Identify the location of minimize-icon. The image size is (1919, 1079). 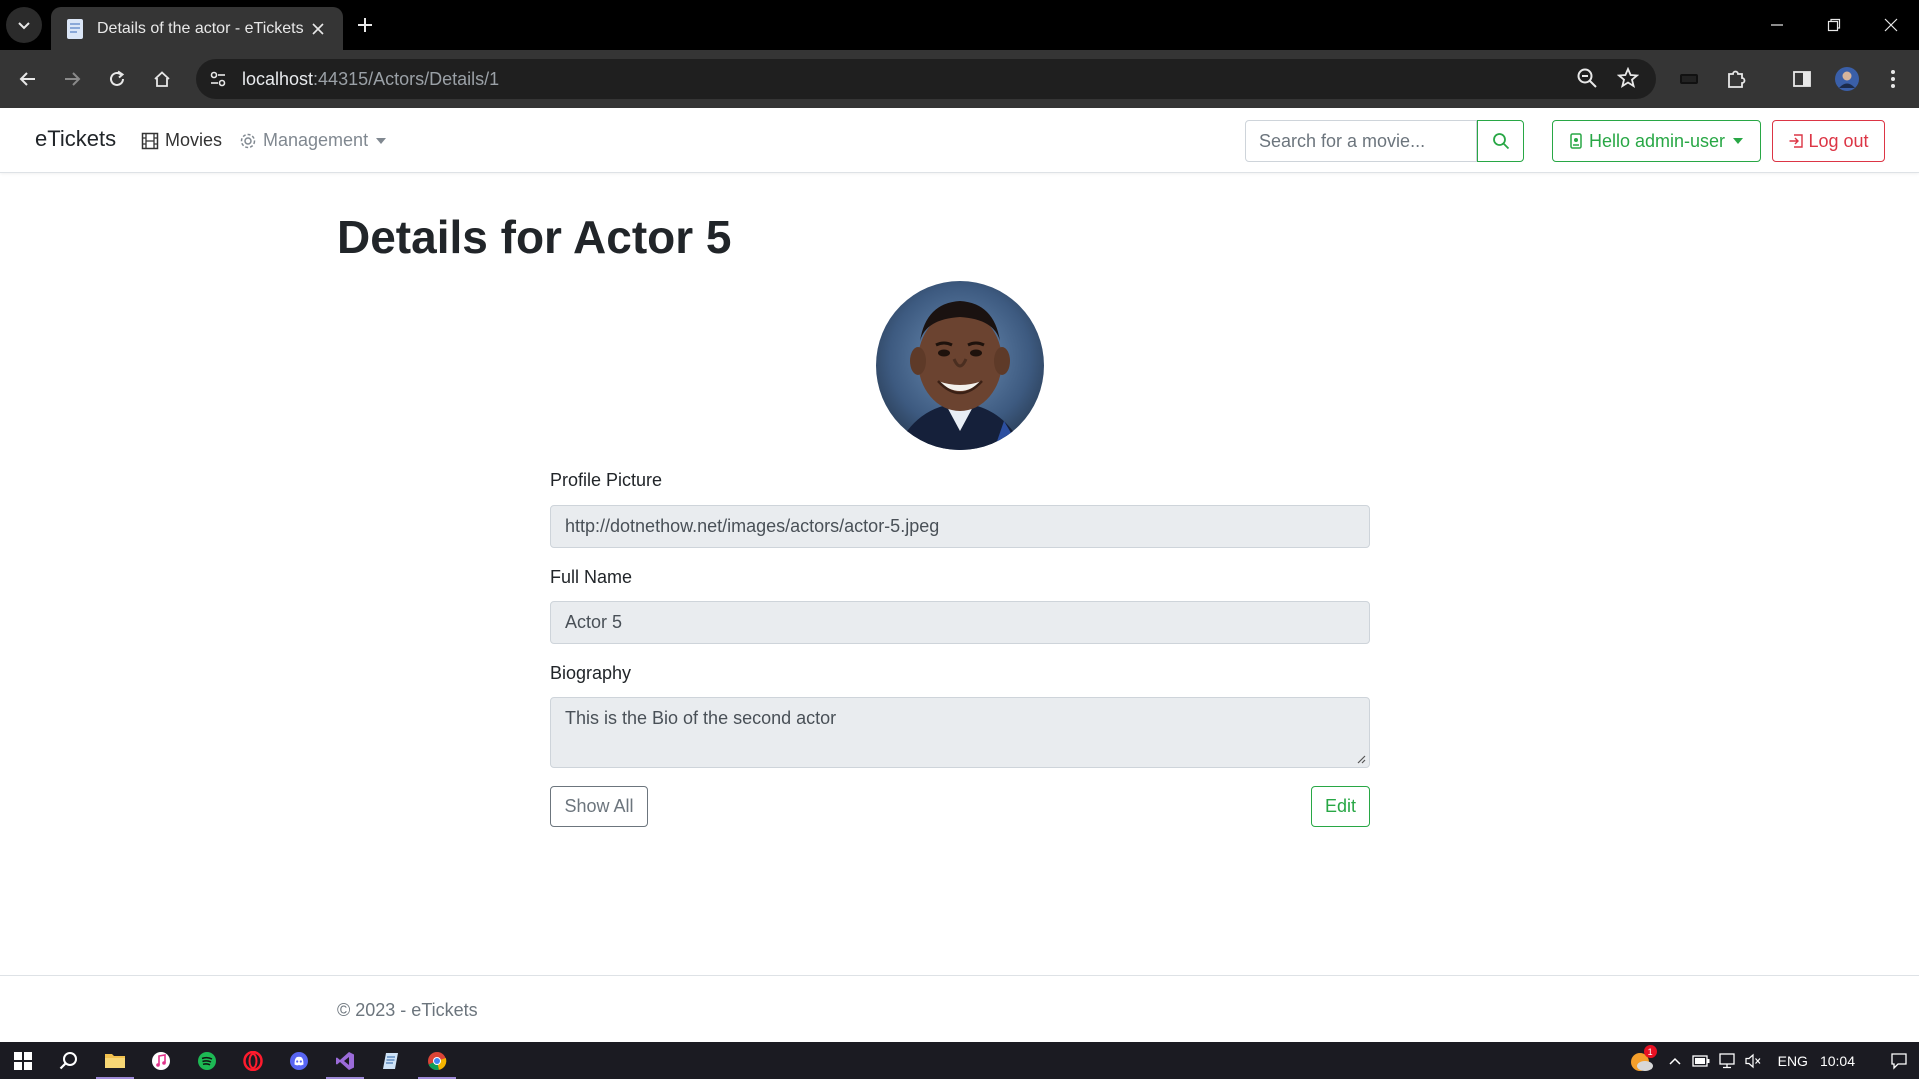
(1776, 25).